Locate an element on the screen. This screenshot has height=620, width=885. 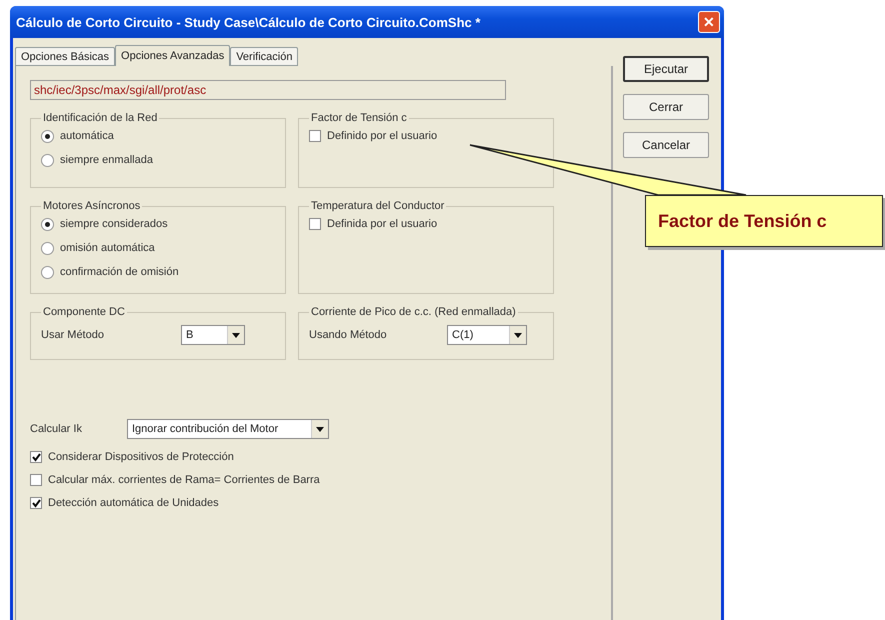
option-label: omisión automática is located at coordinates (107, 248).